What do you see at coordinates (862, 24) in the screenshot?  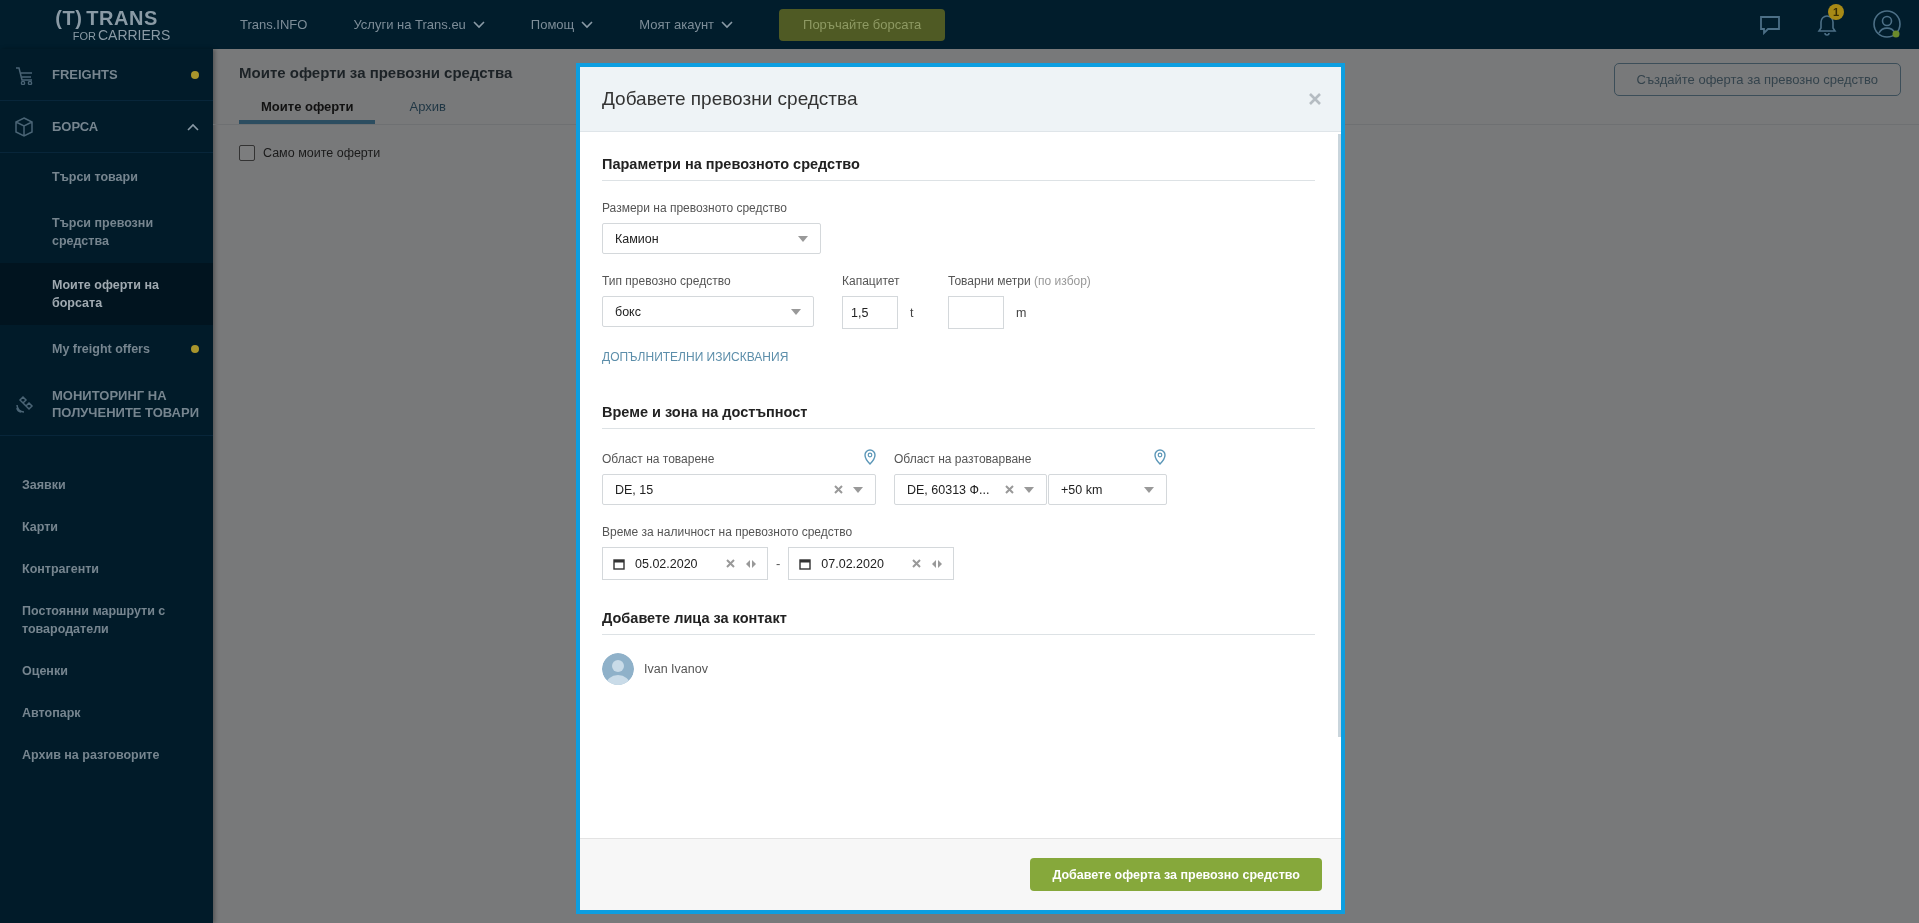 I see `order-button: Поръчайте борсата` at bounding box center [862, 24].